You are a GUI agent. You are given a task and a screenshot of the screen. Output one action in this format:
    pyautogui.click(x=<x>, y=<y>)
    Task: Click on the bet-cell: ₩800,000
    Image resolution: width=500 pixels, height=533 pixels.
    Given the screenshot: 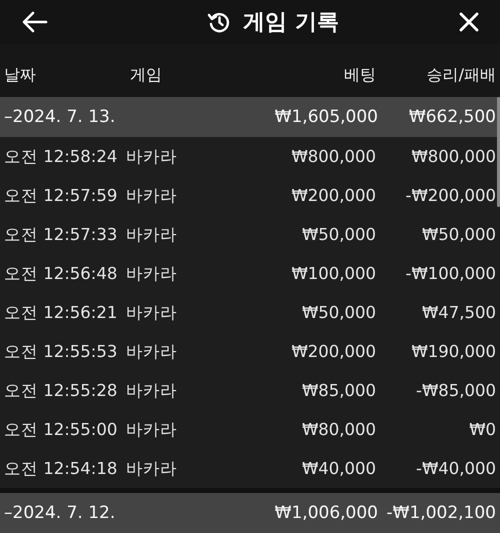 What is the action you would take?
    pyautogui.click(x=333, y=156)
    